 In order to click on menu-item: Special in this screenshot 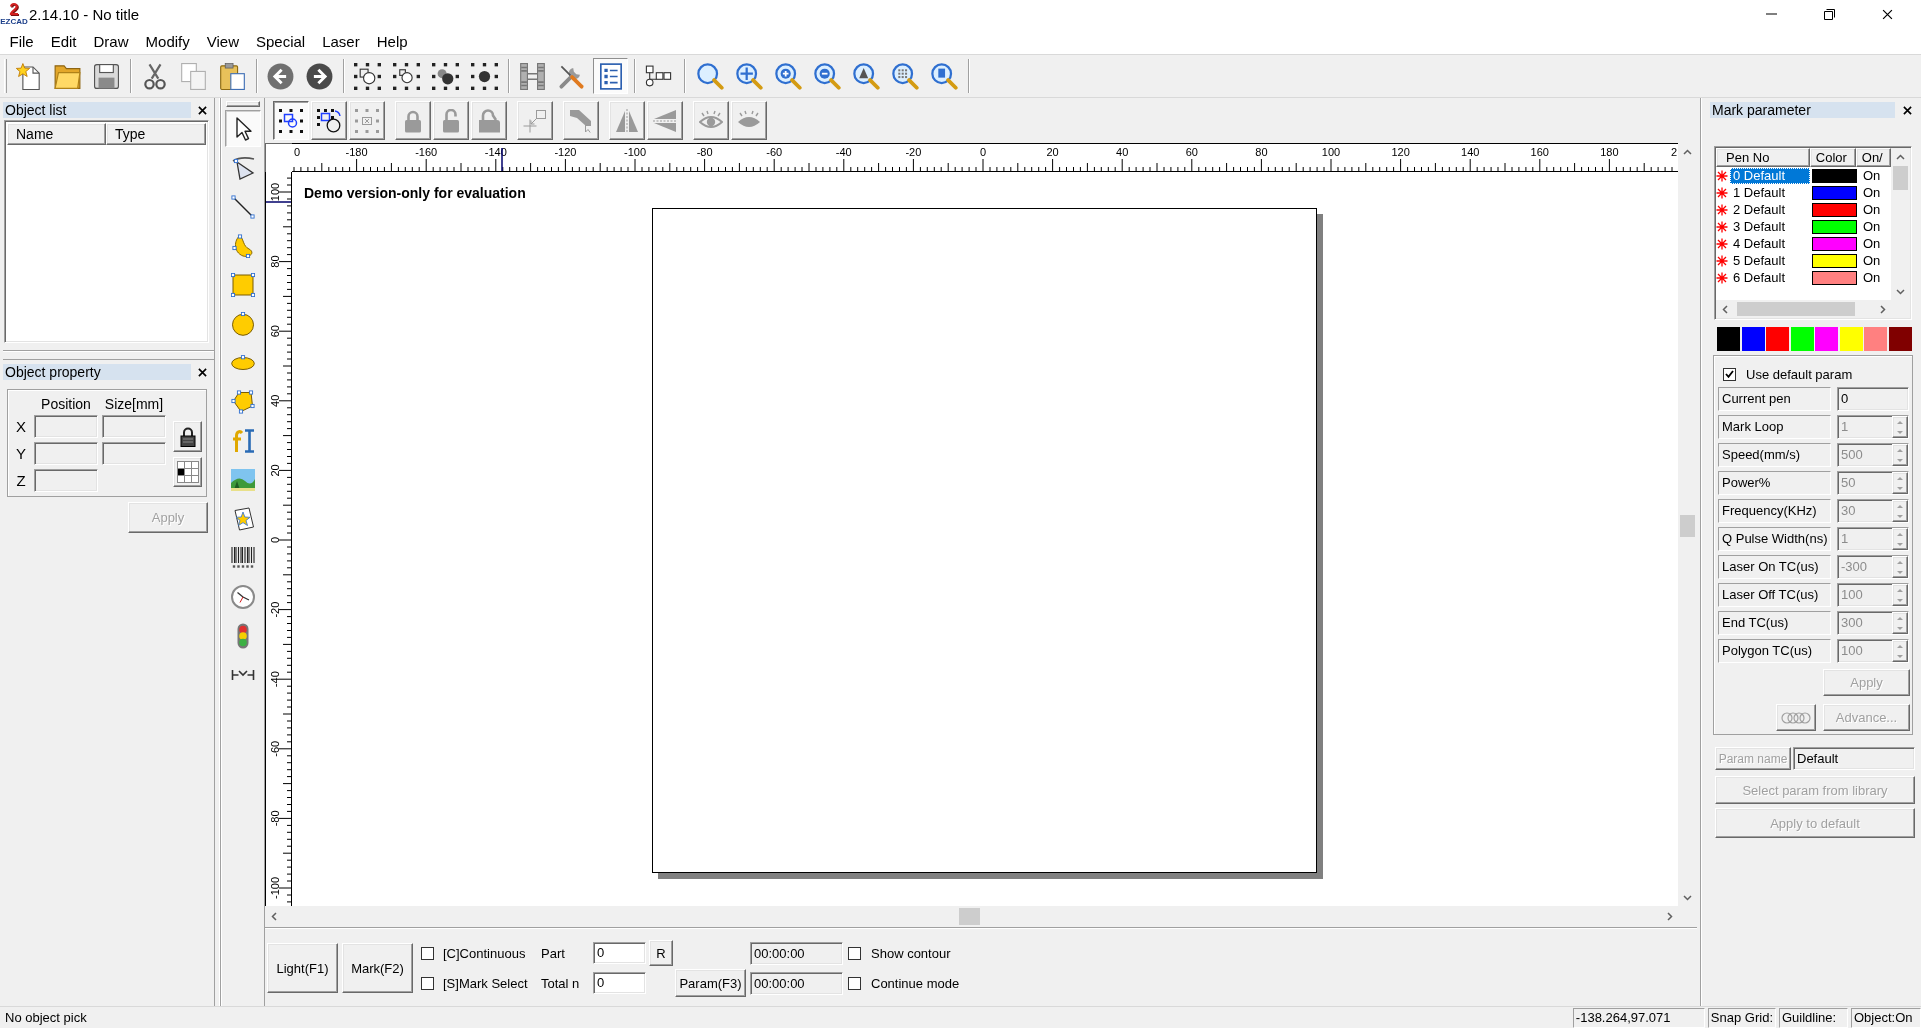, I will do `click(280, 41)`.